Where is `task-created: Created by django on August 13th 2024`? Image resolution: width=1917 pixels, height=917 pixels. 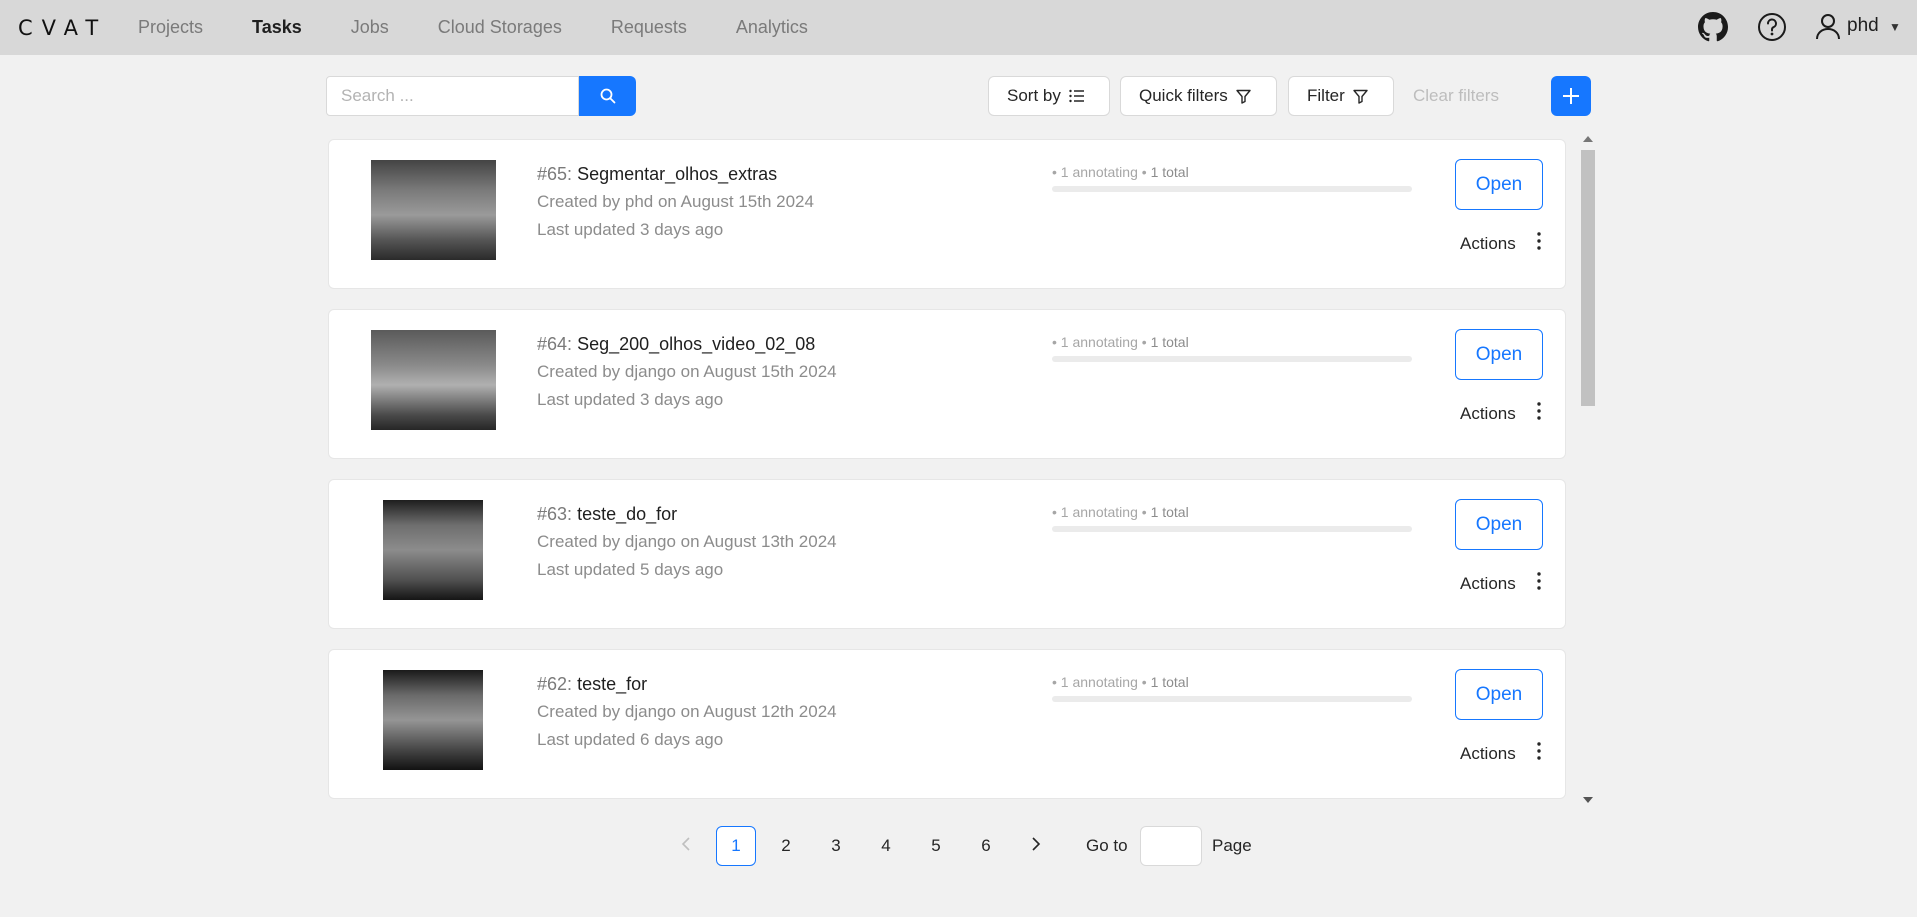
task-created: Created by django on August 13th 2024 is located at coordinates (687, 541).